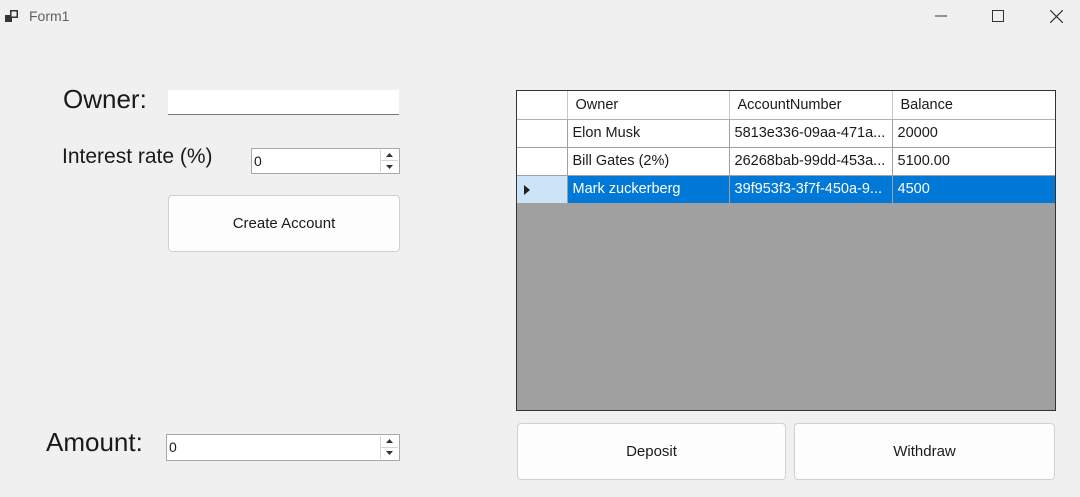 This screenshot has width=1080, height=497. I want to click on withdraw-label: Withdraw, so click(924, 451).